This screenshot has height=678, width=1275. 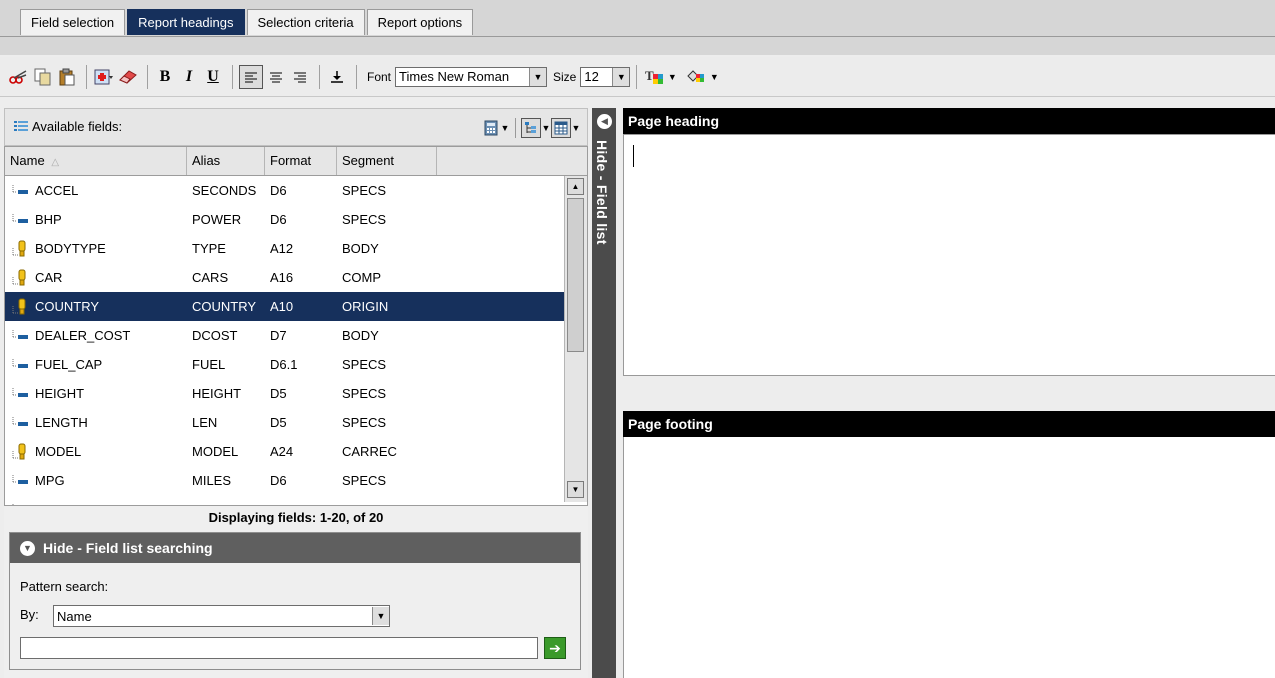 What do you see at coordinates (420, 22) in the screenshot?
I see `tab-report-options: Report options` at bounding box center [420, 22].